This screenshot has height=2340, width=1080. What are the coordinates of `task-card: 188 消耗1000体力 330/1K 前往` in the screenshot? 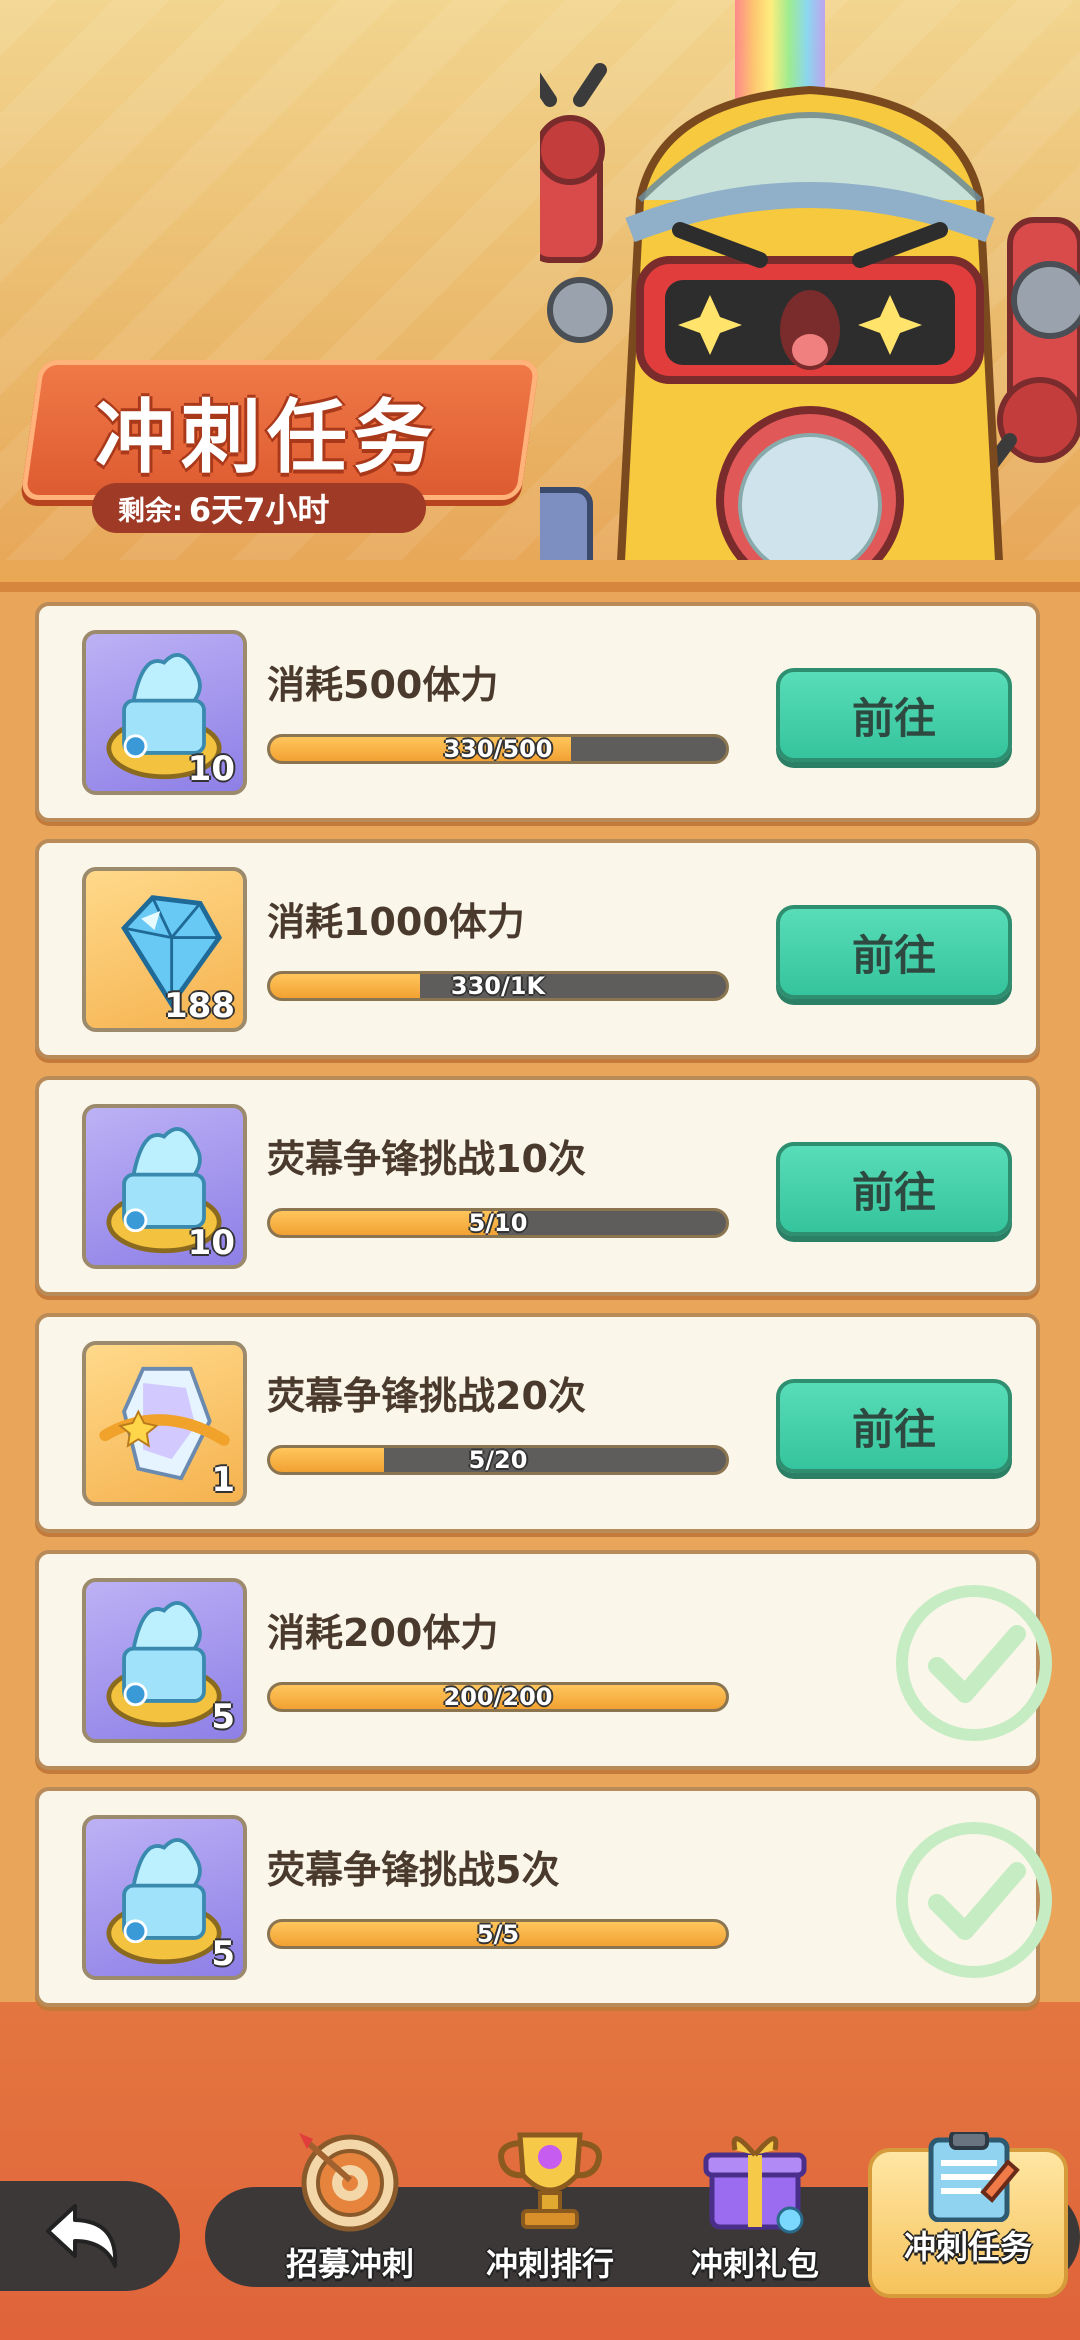 It's located at (537, 949).